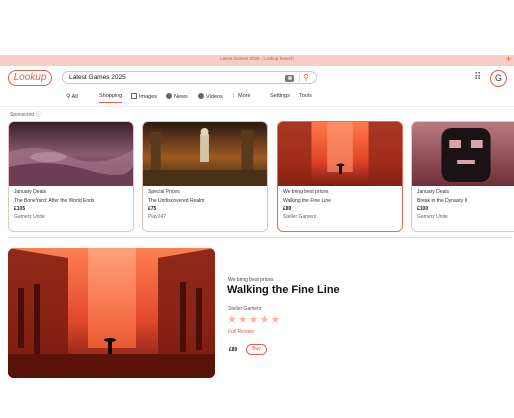 The image size is (514, 418). Describe the element at coordinates (245, 309) in the screenshot. I see `featured-seller: Steller Gamerz` at that location.